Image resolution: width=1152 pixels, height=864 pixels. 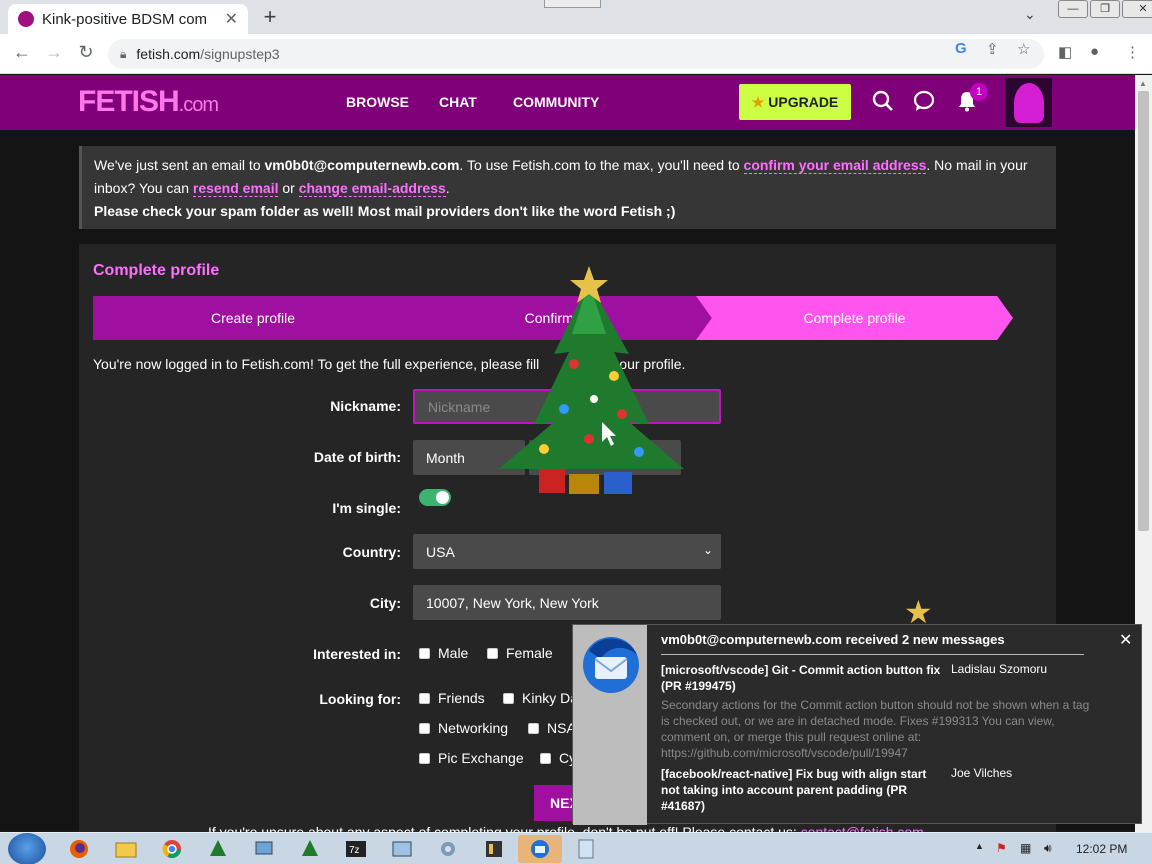 I want to click on upgrade-button: ★ UPGRADE, so click(x=795, y=102).